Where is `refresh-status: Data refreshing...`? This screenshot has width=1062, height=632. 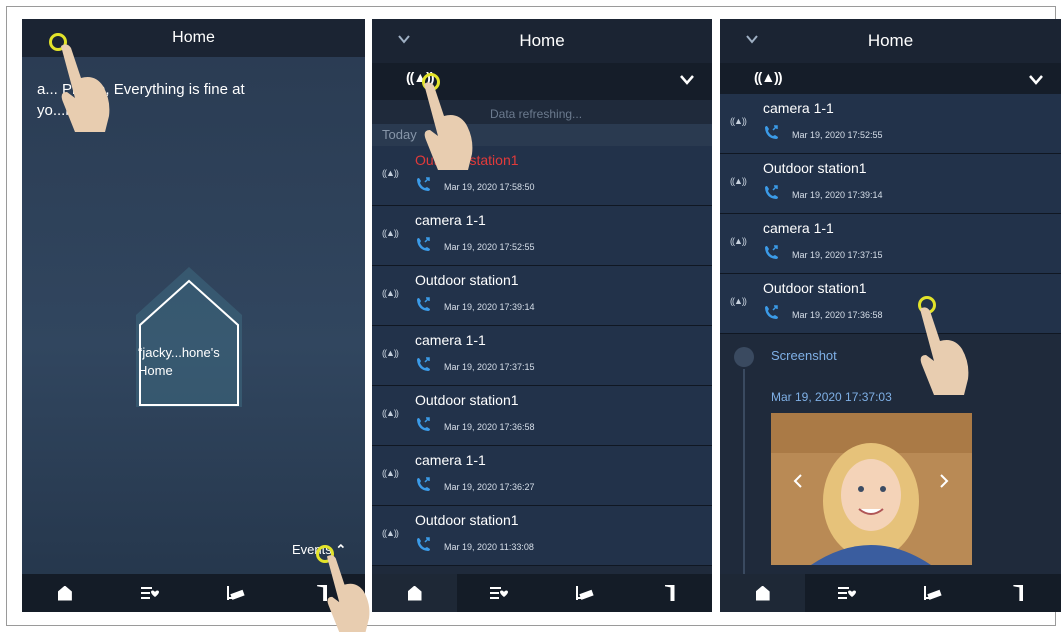 refresh-status: Data refreshing... is located at coordinates (536, 114).